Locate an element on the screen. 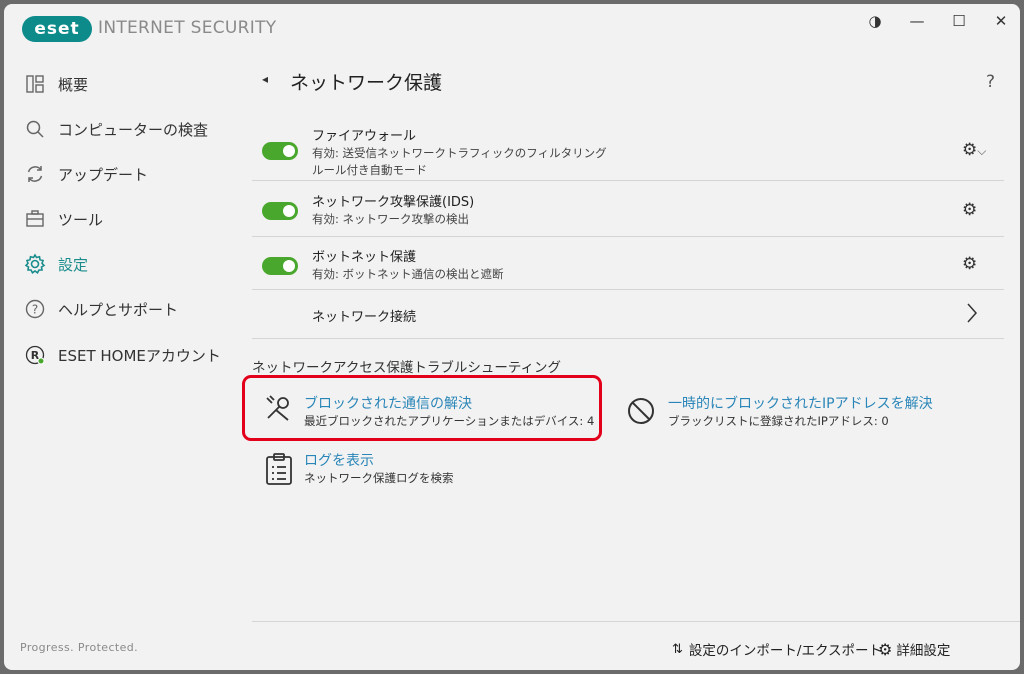 The image size is (1024, 674). sidebar-item-label: ESET HOMEアカウント is located at coordinates (139, 355).